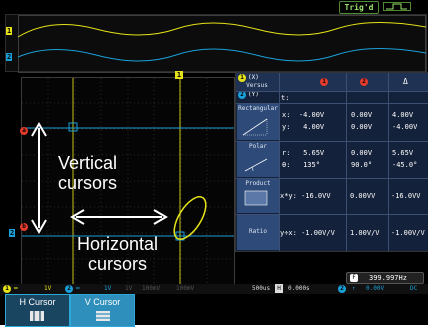  I want to click on horizontal-position-icon: H, so click(279, 288).